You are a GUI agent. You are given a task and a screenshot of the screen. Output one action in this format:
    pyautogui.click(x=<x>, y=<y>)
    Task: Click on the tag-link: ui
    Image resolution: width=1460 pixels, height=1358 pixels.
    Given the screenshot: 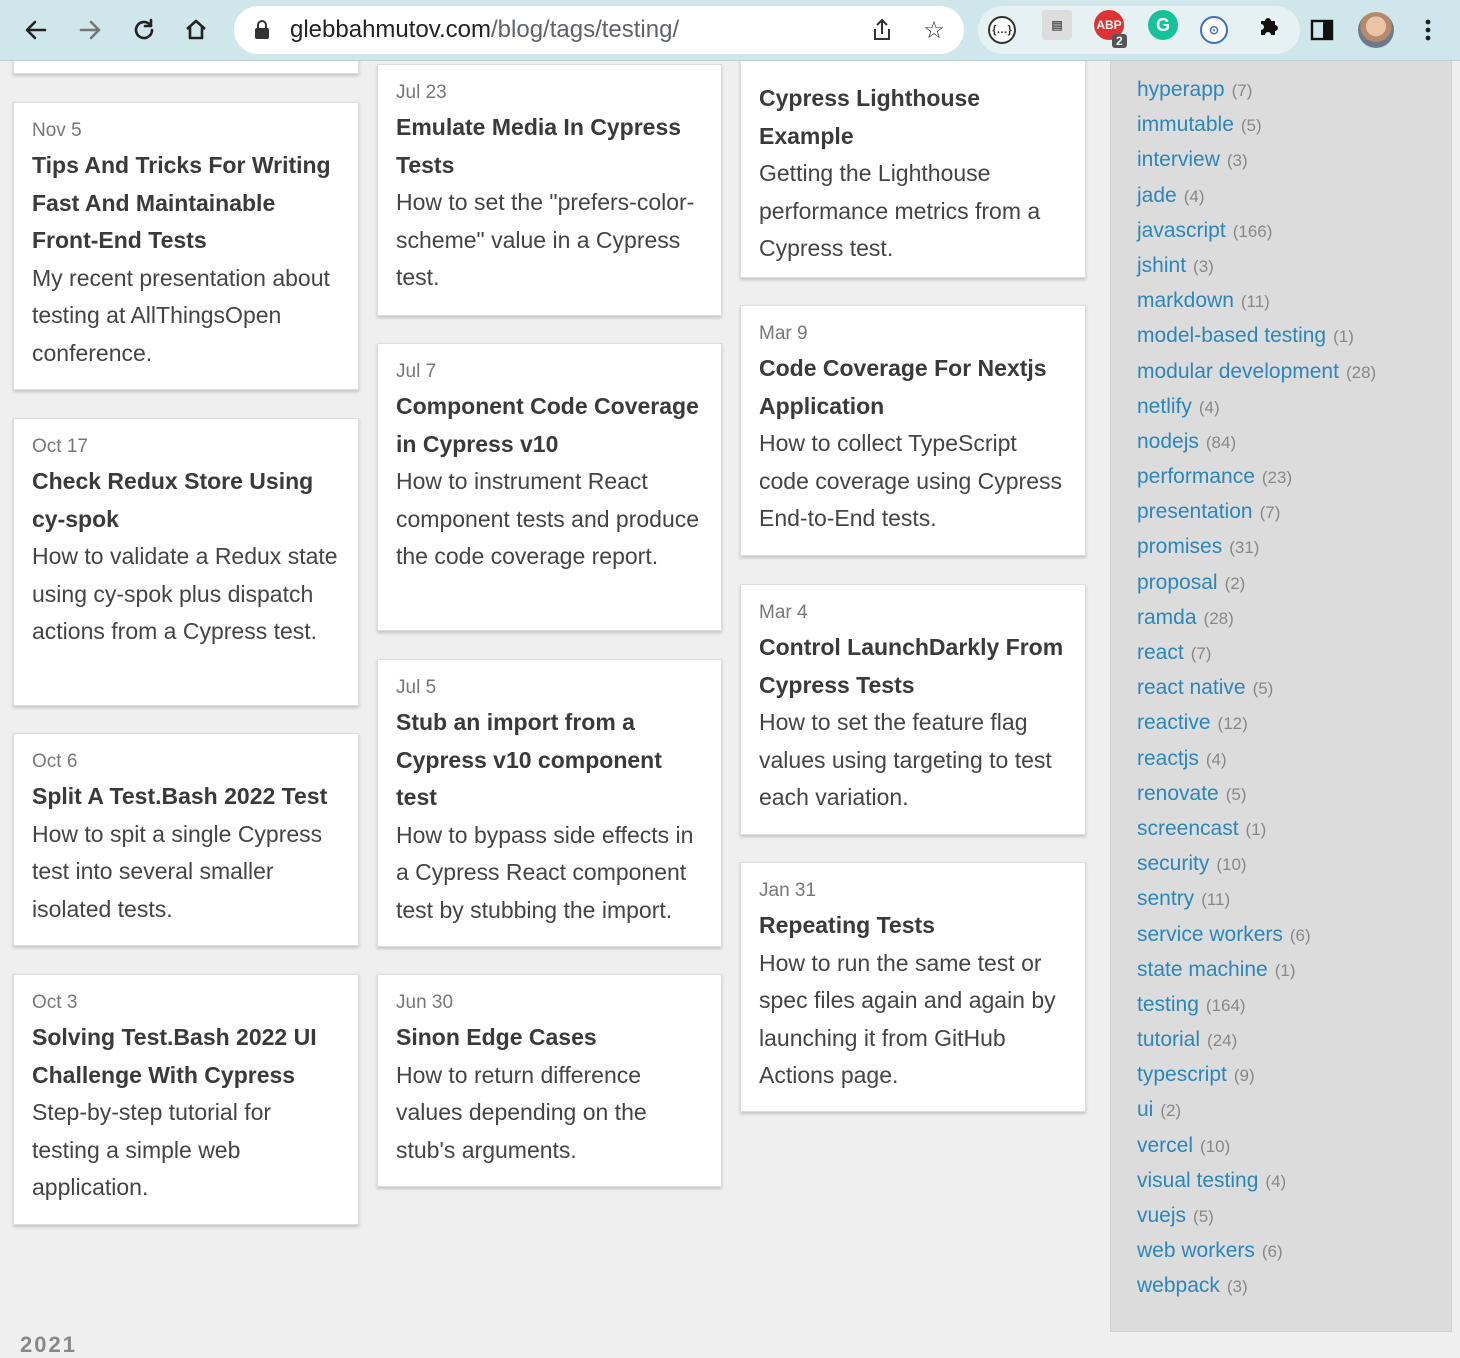 What is the action you would take?
    pyautogui.click(x=1145, y=1109)
    